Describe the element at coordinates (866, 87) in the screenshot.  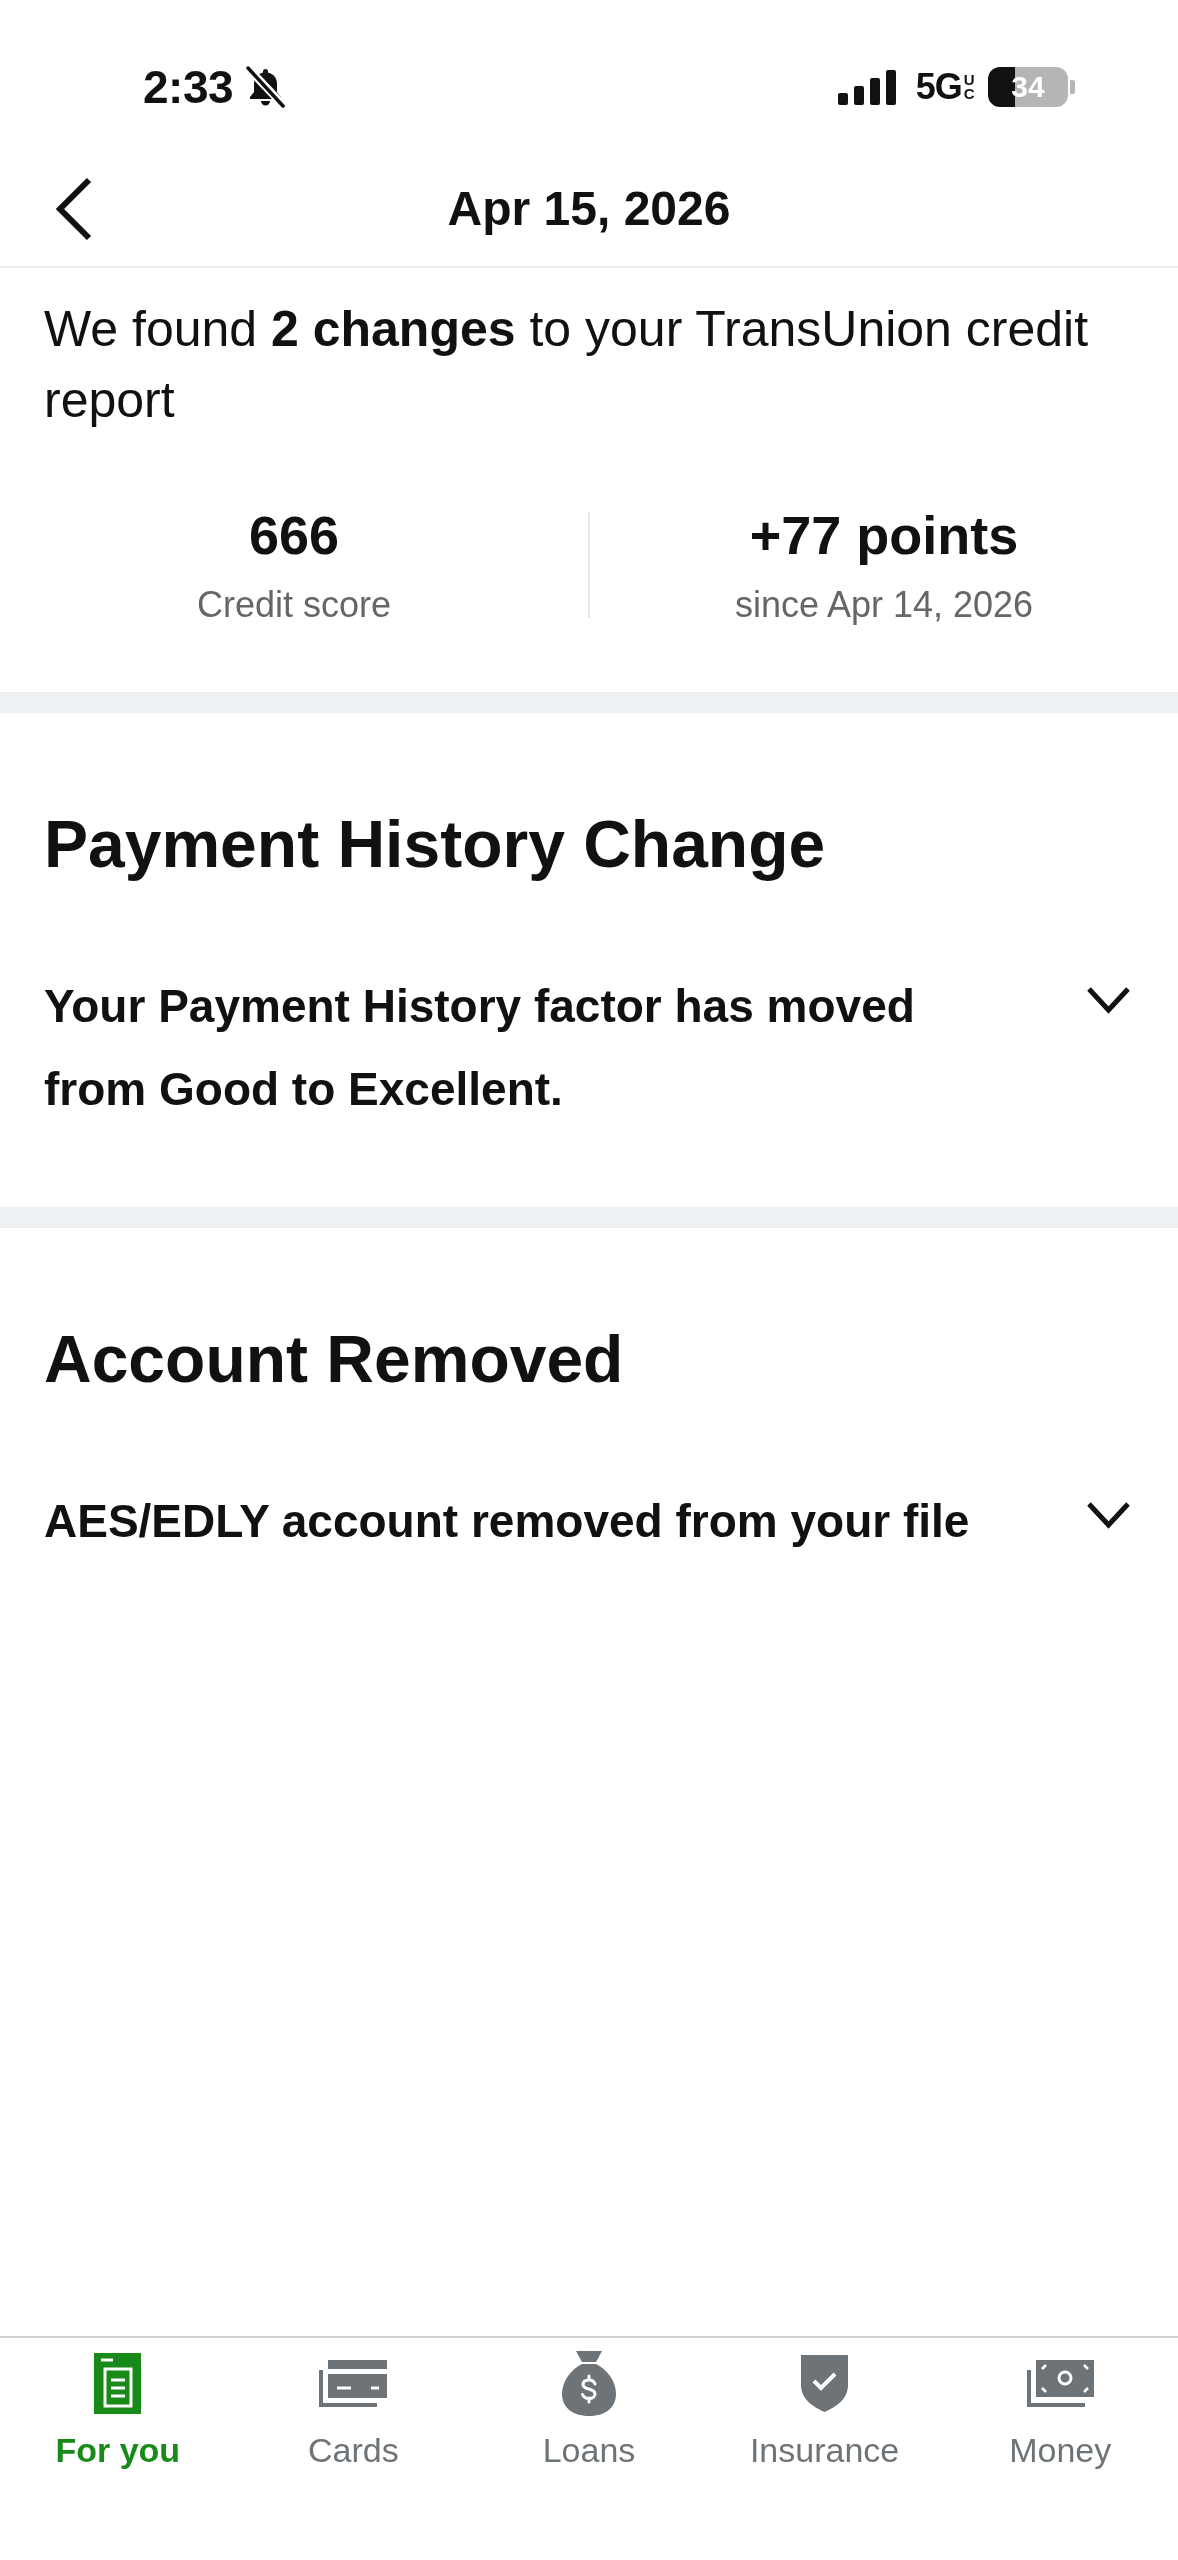
I see `signal-icon` at that location.